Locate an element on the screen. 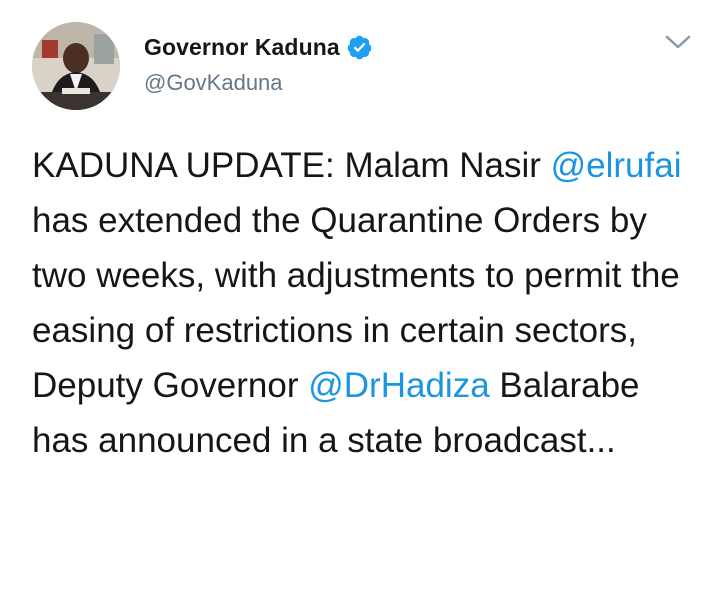 Image resolution: width=720 pixels, height=597 pixels. mention-link-drhadiza: @DrHadiza is located at coordinates (398, 385).